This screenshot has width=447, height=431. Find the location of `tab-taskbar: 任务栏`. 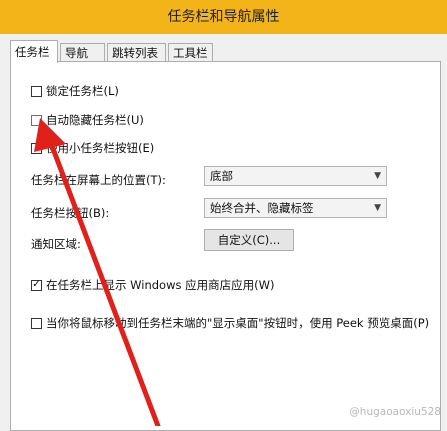

tab-taskbar: 任务栏 is located at coordinates (34, 51).